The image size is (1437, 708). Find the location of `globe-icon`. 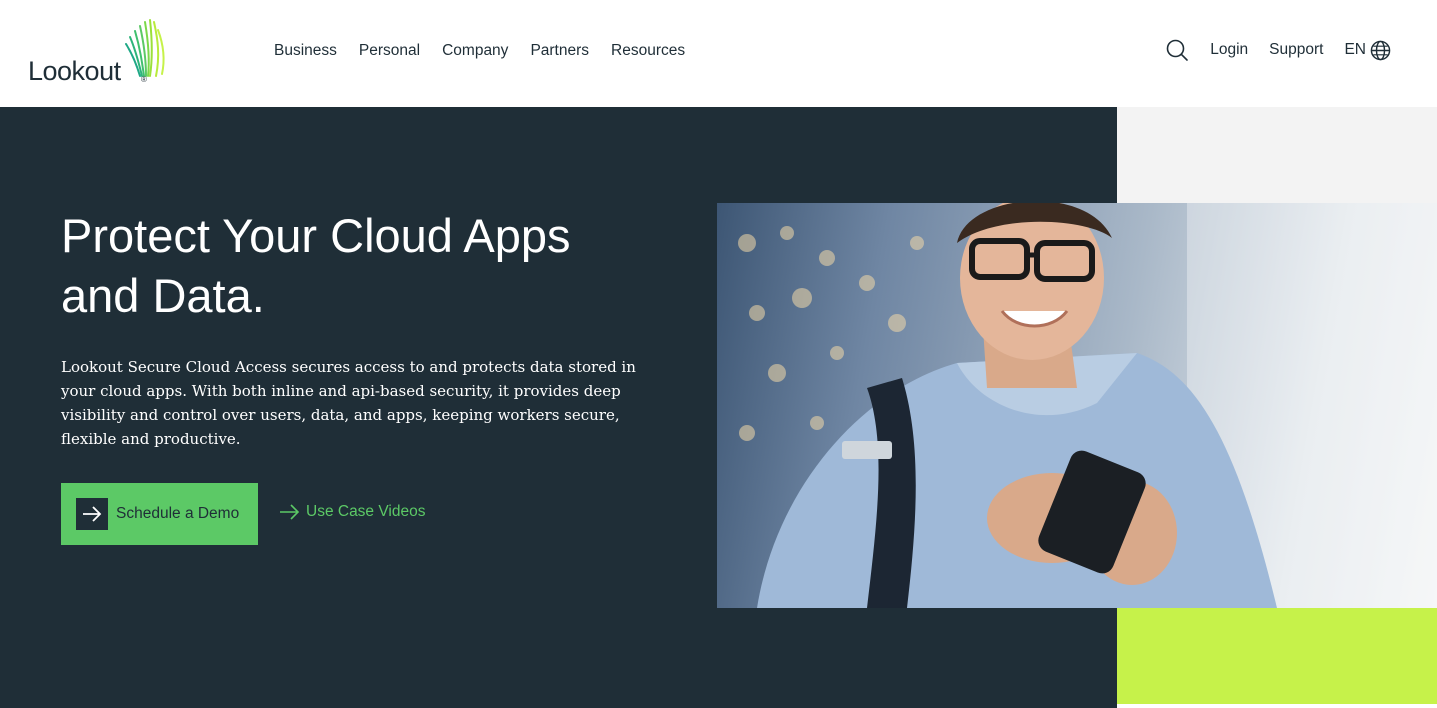

globe-icon is located at coordinates (1380, 50).